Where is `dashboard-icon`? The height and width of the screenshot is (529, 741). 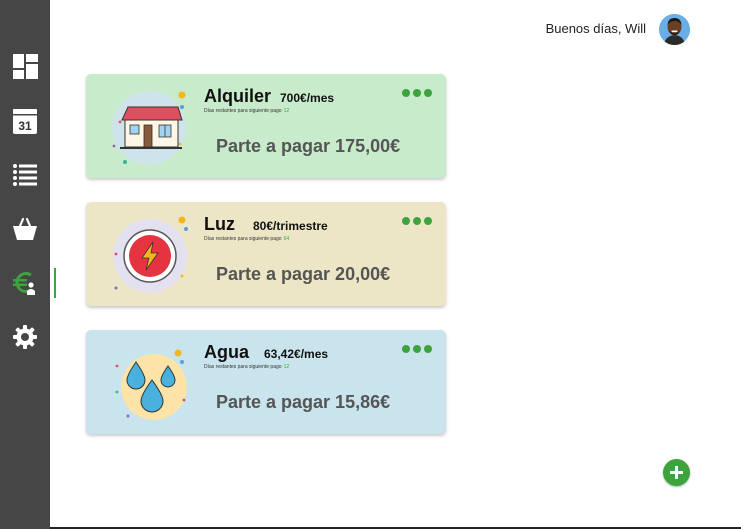 dashboard-icon is located at coordinates (25, 66).